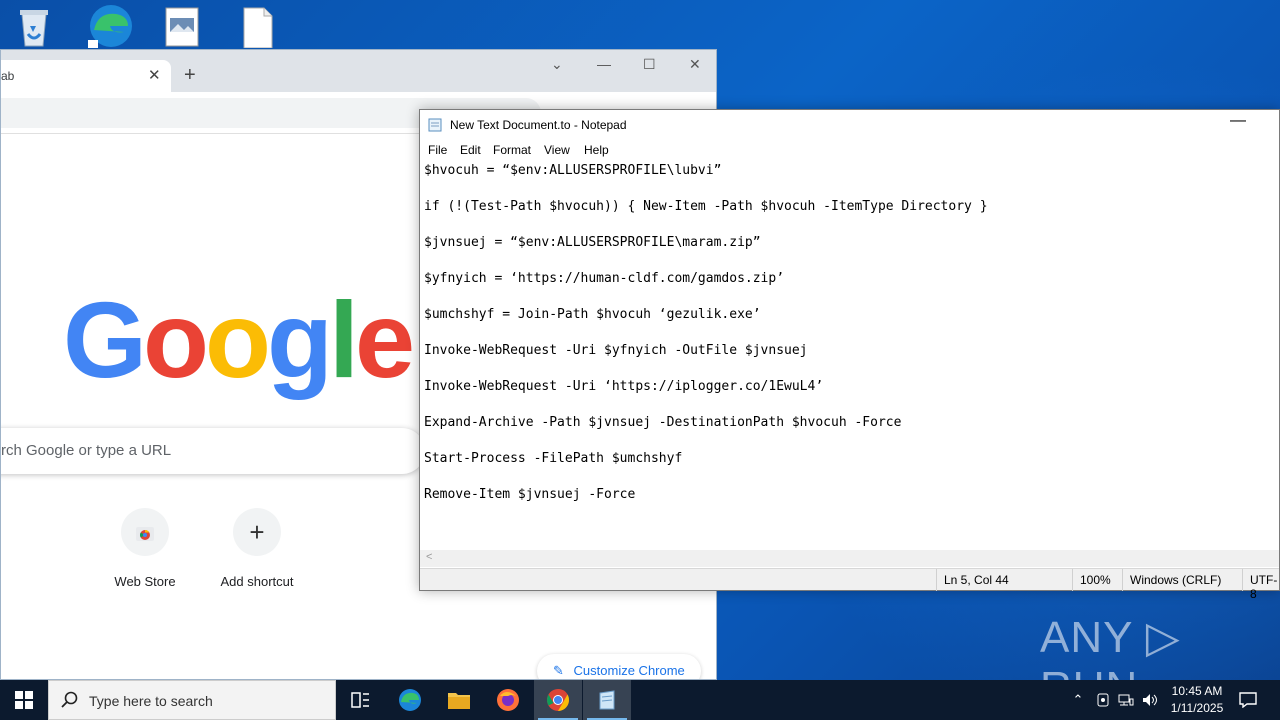 Image resolution: width=1280 pixels, height=720 pixels. I want to click on taskbar-search-placeholder: Type here to search, so click(151, 701).